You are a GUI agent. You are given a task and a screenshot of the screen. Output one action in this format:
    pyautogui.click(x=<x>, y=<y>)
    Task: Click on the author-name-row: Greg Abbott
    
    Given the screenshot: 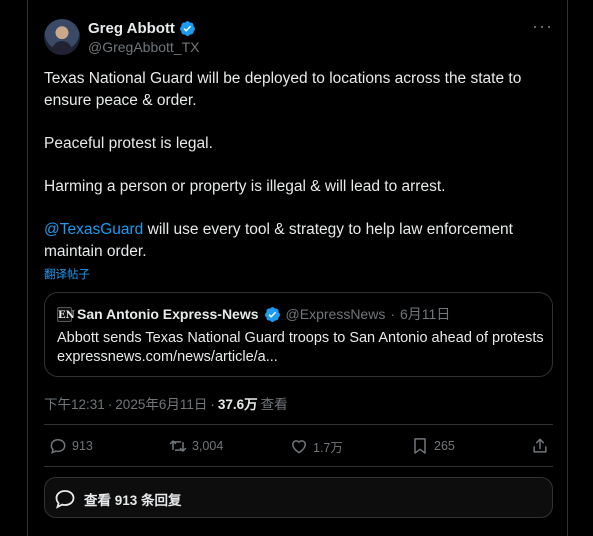 What is the action you would take?
    pyautogui.click(x=142, y=28)
    